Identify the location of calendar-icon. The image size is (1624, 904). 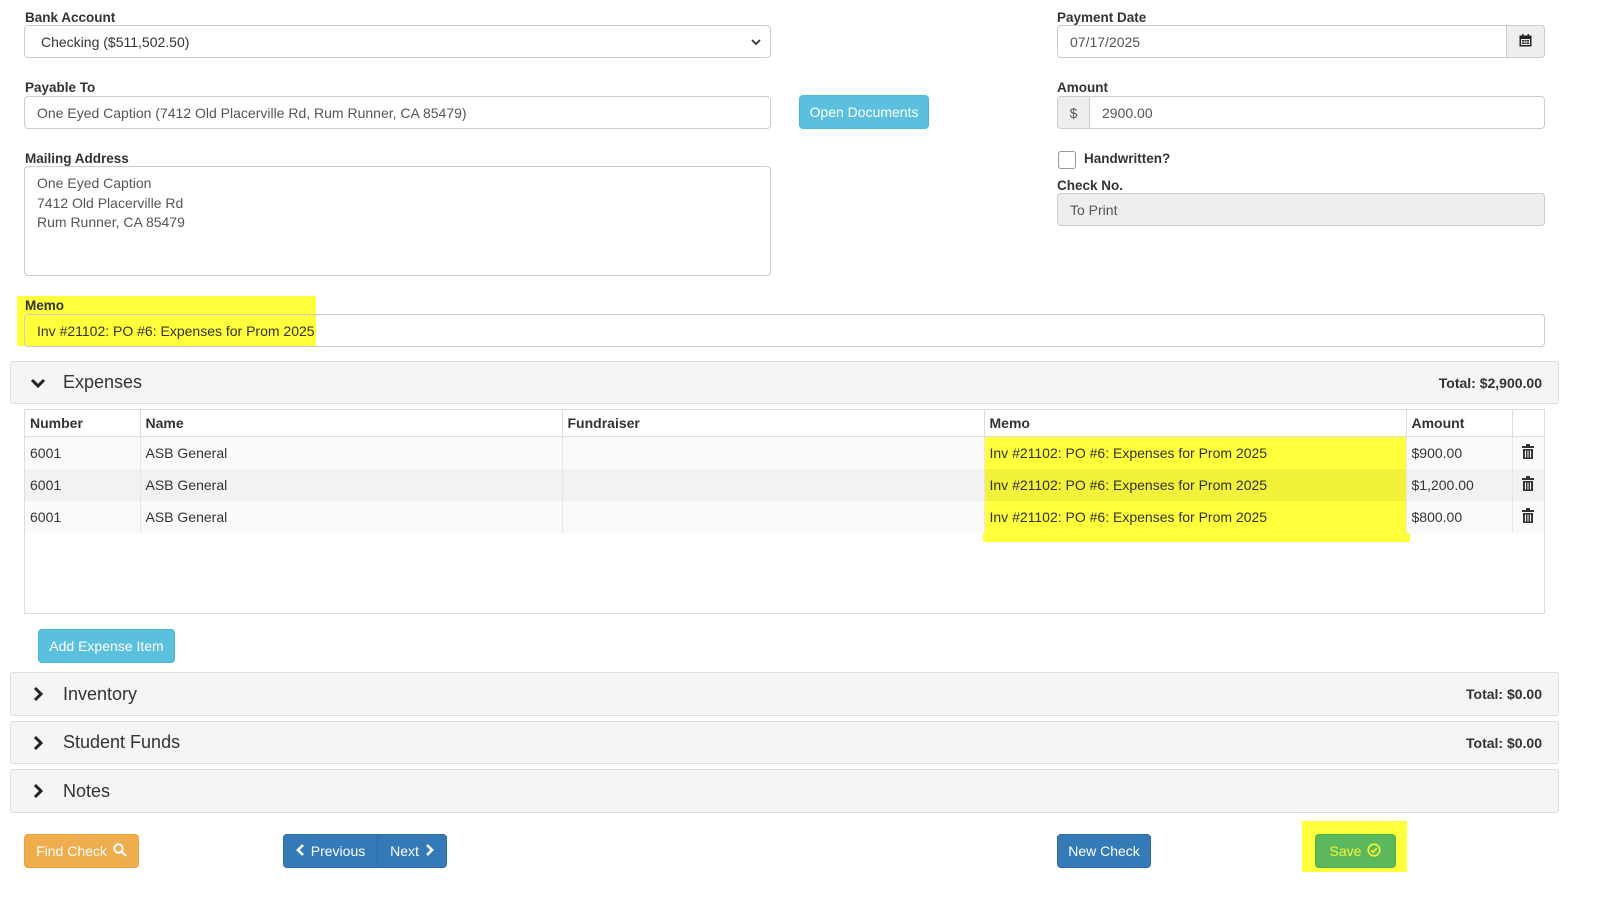
(1525, 41).